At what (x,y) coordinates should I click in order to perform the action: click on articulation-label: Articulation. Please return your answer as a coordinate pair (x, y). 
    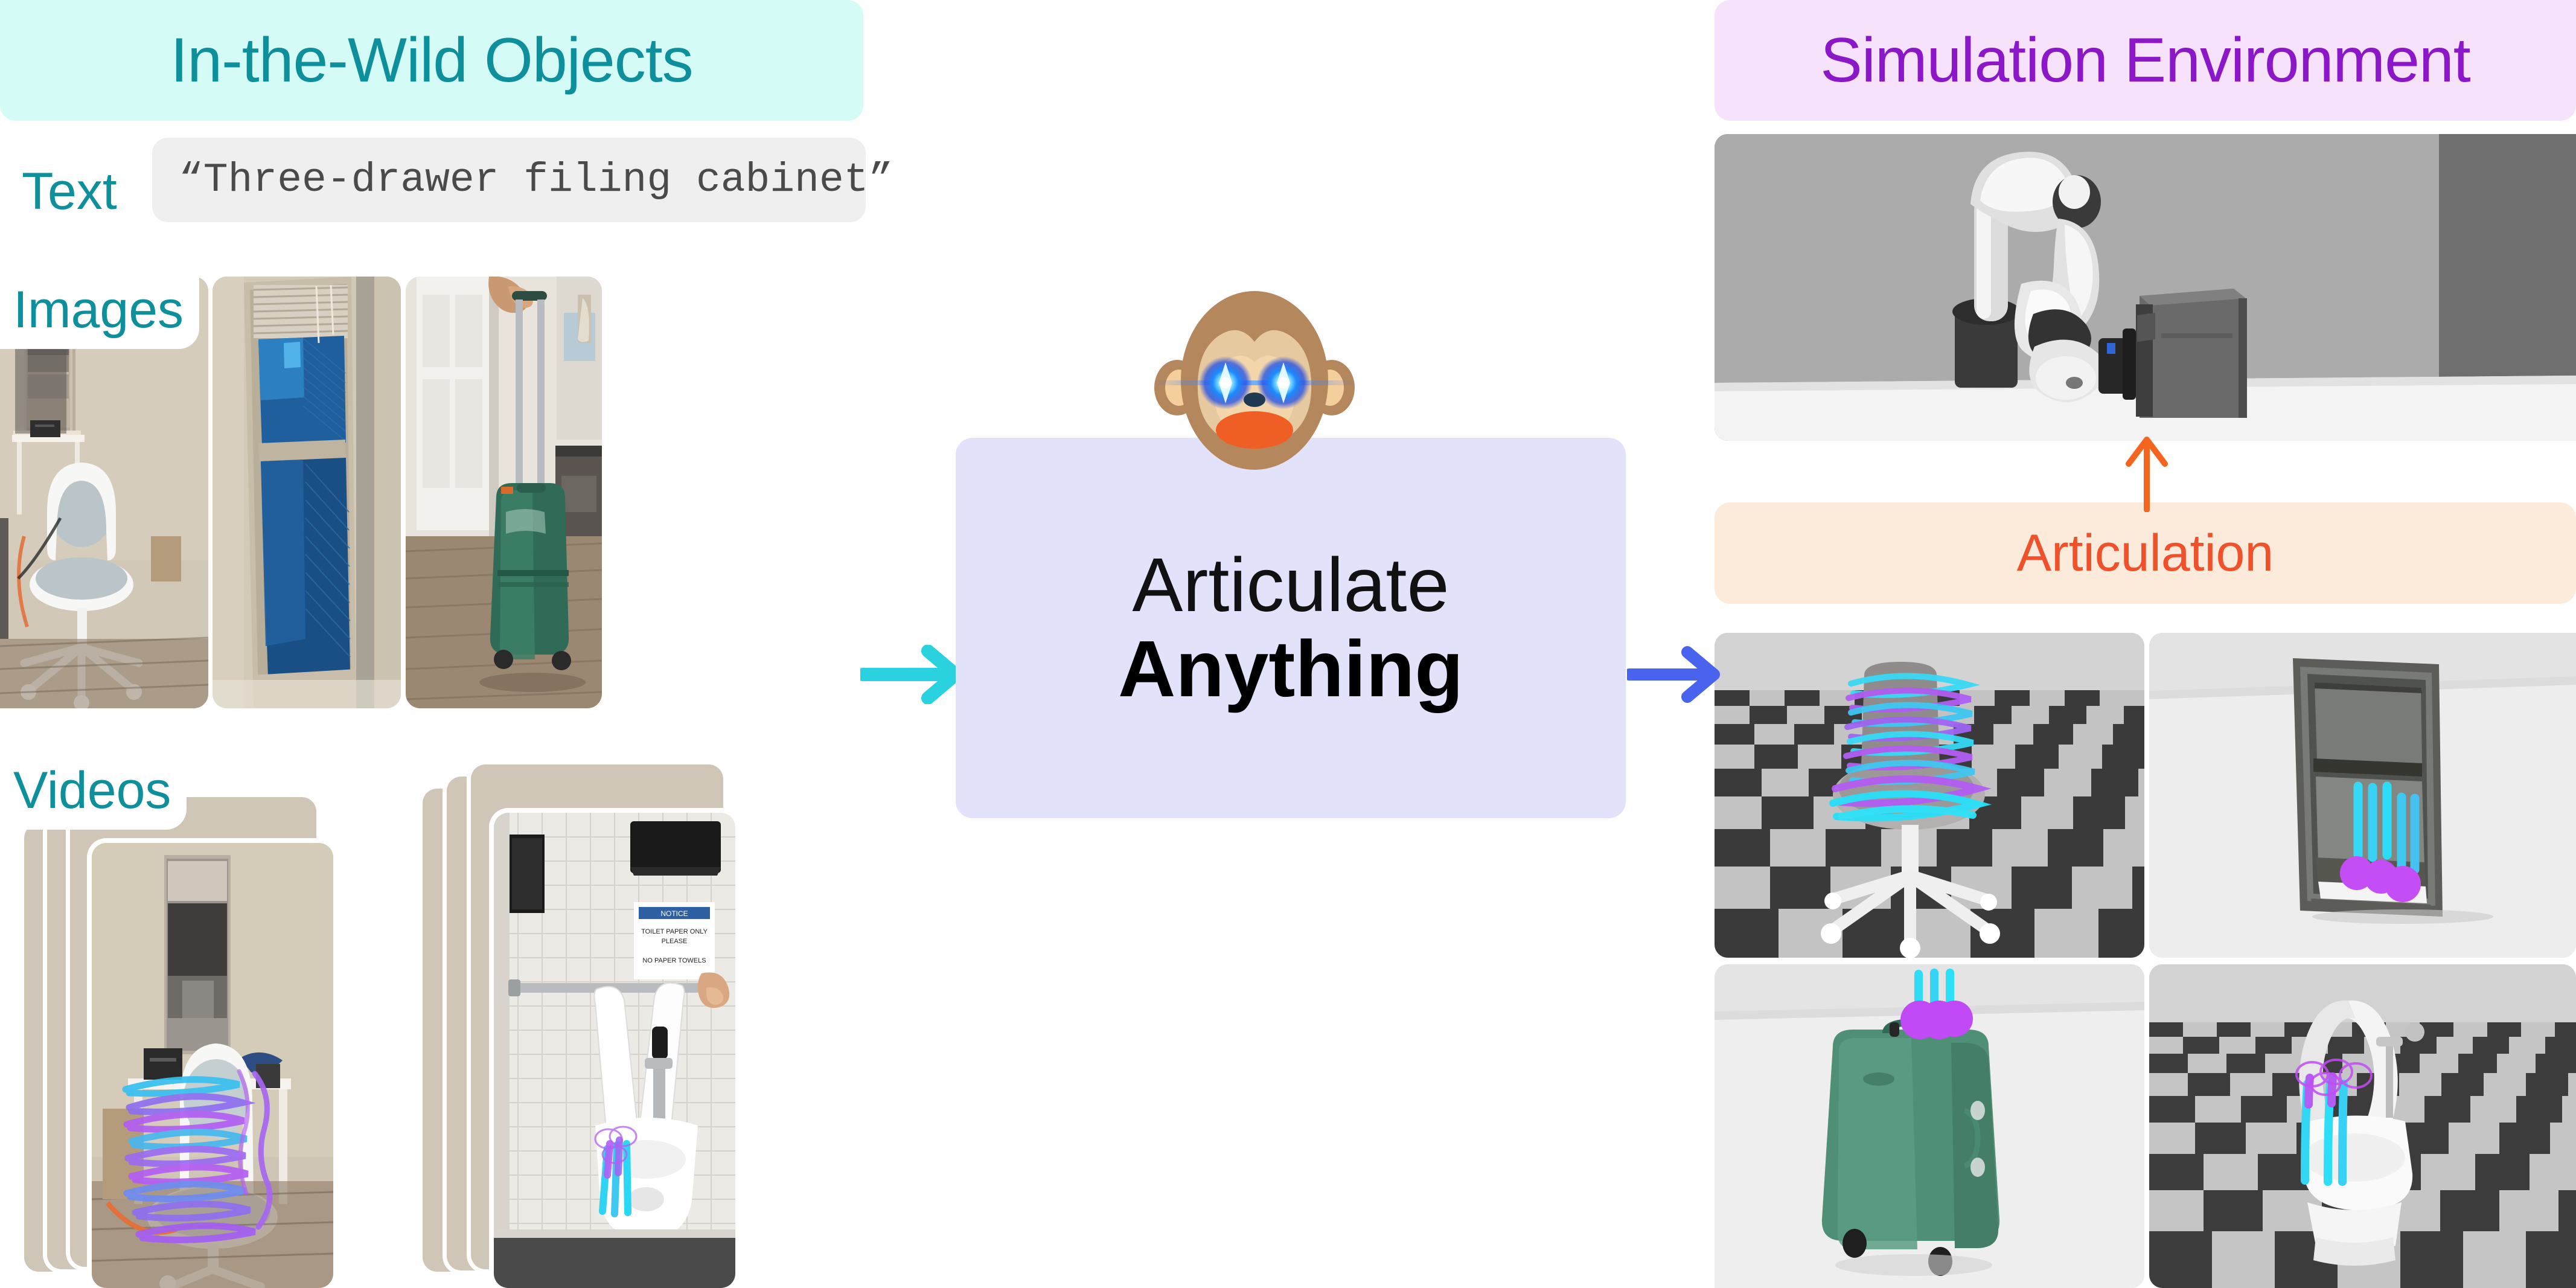
    Looking at the image, I should click on (2145, 553).